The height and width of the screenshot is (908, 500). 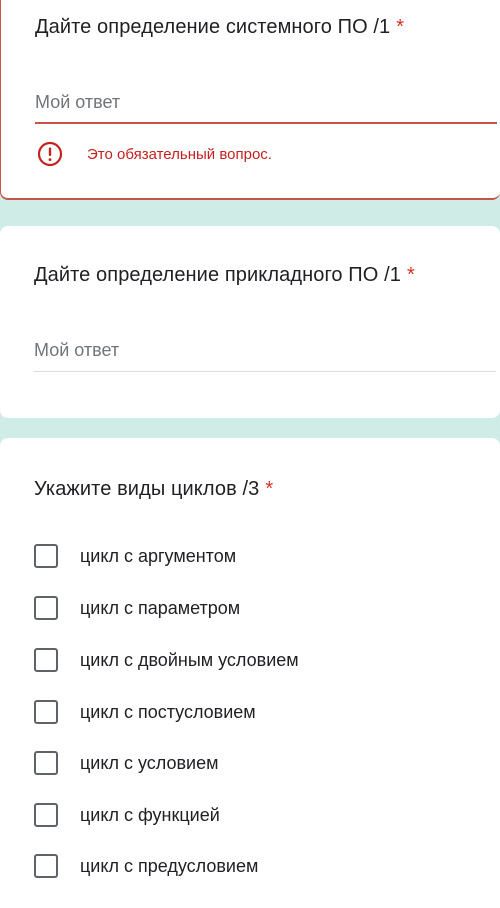 I want to click on option-label: цикл с условием, so click(x=149, y=762).